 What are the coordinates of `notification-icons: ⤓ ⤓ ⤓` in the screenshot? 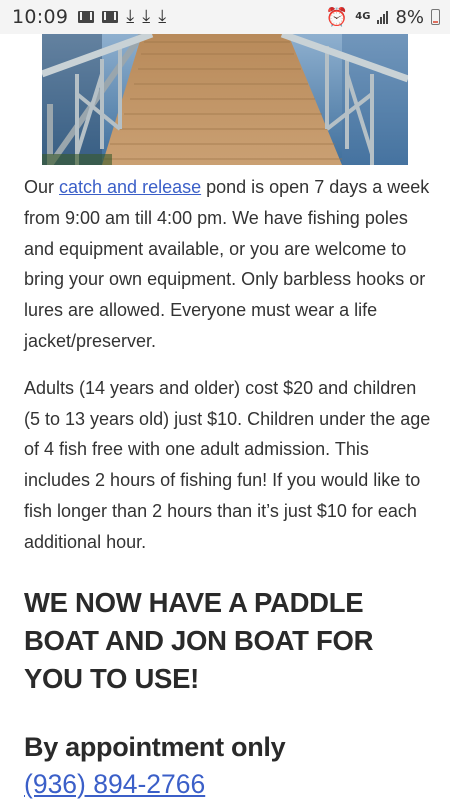 It's located at (122, 17).